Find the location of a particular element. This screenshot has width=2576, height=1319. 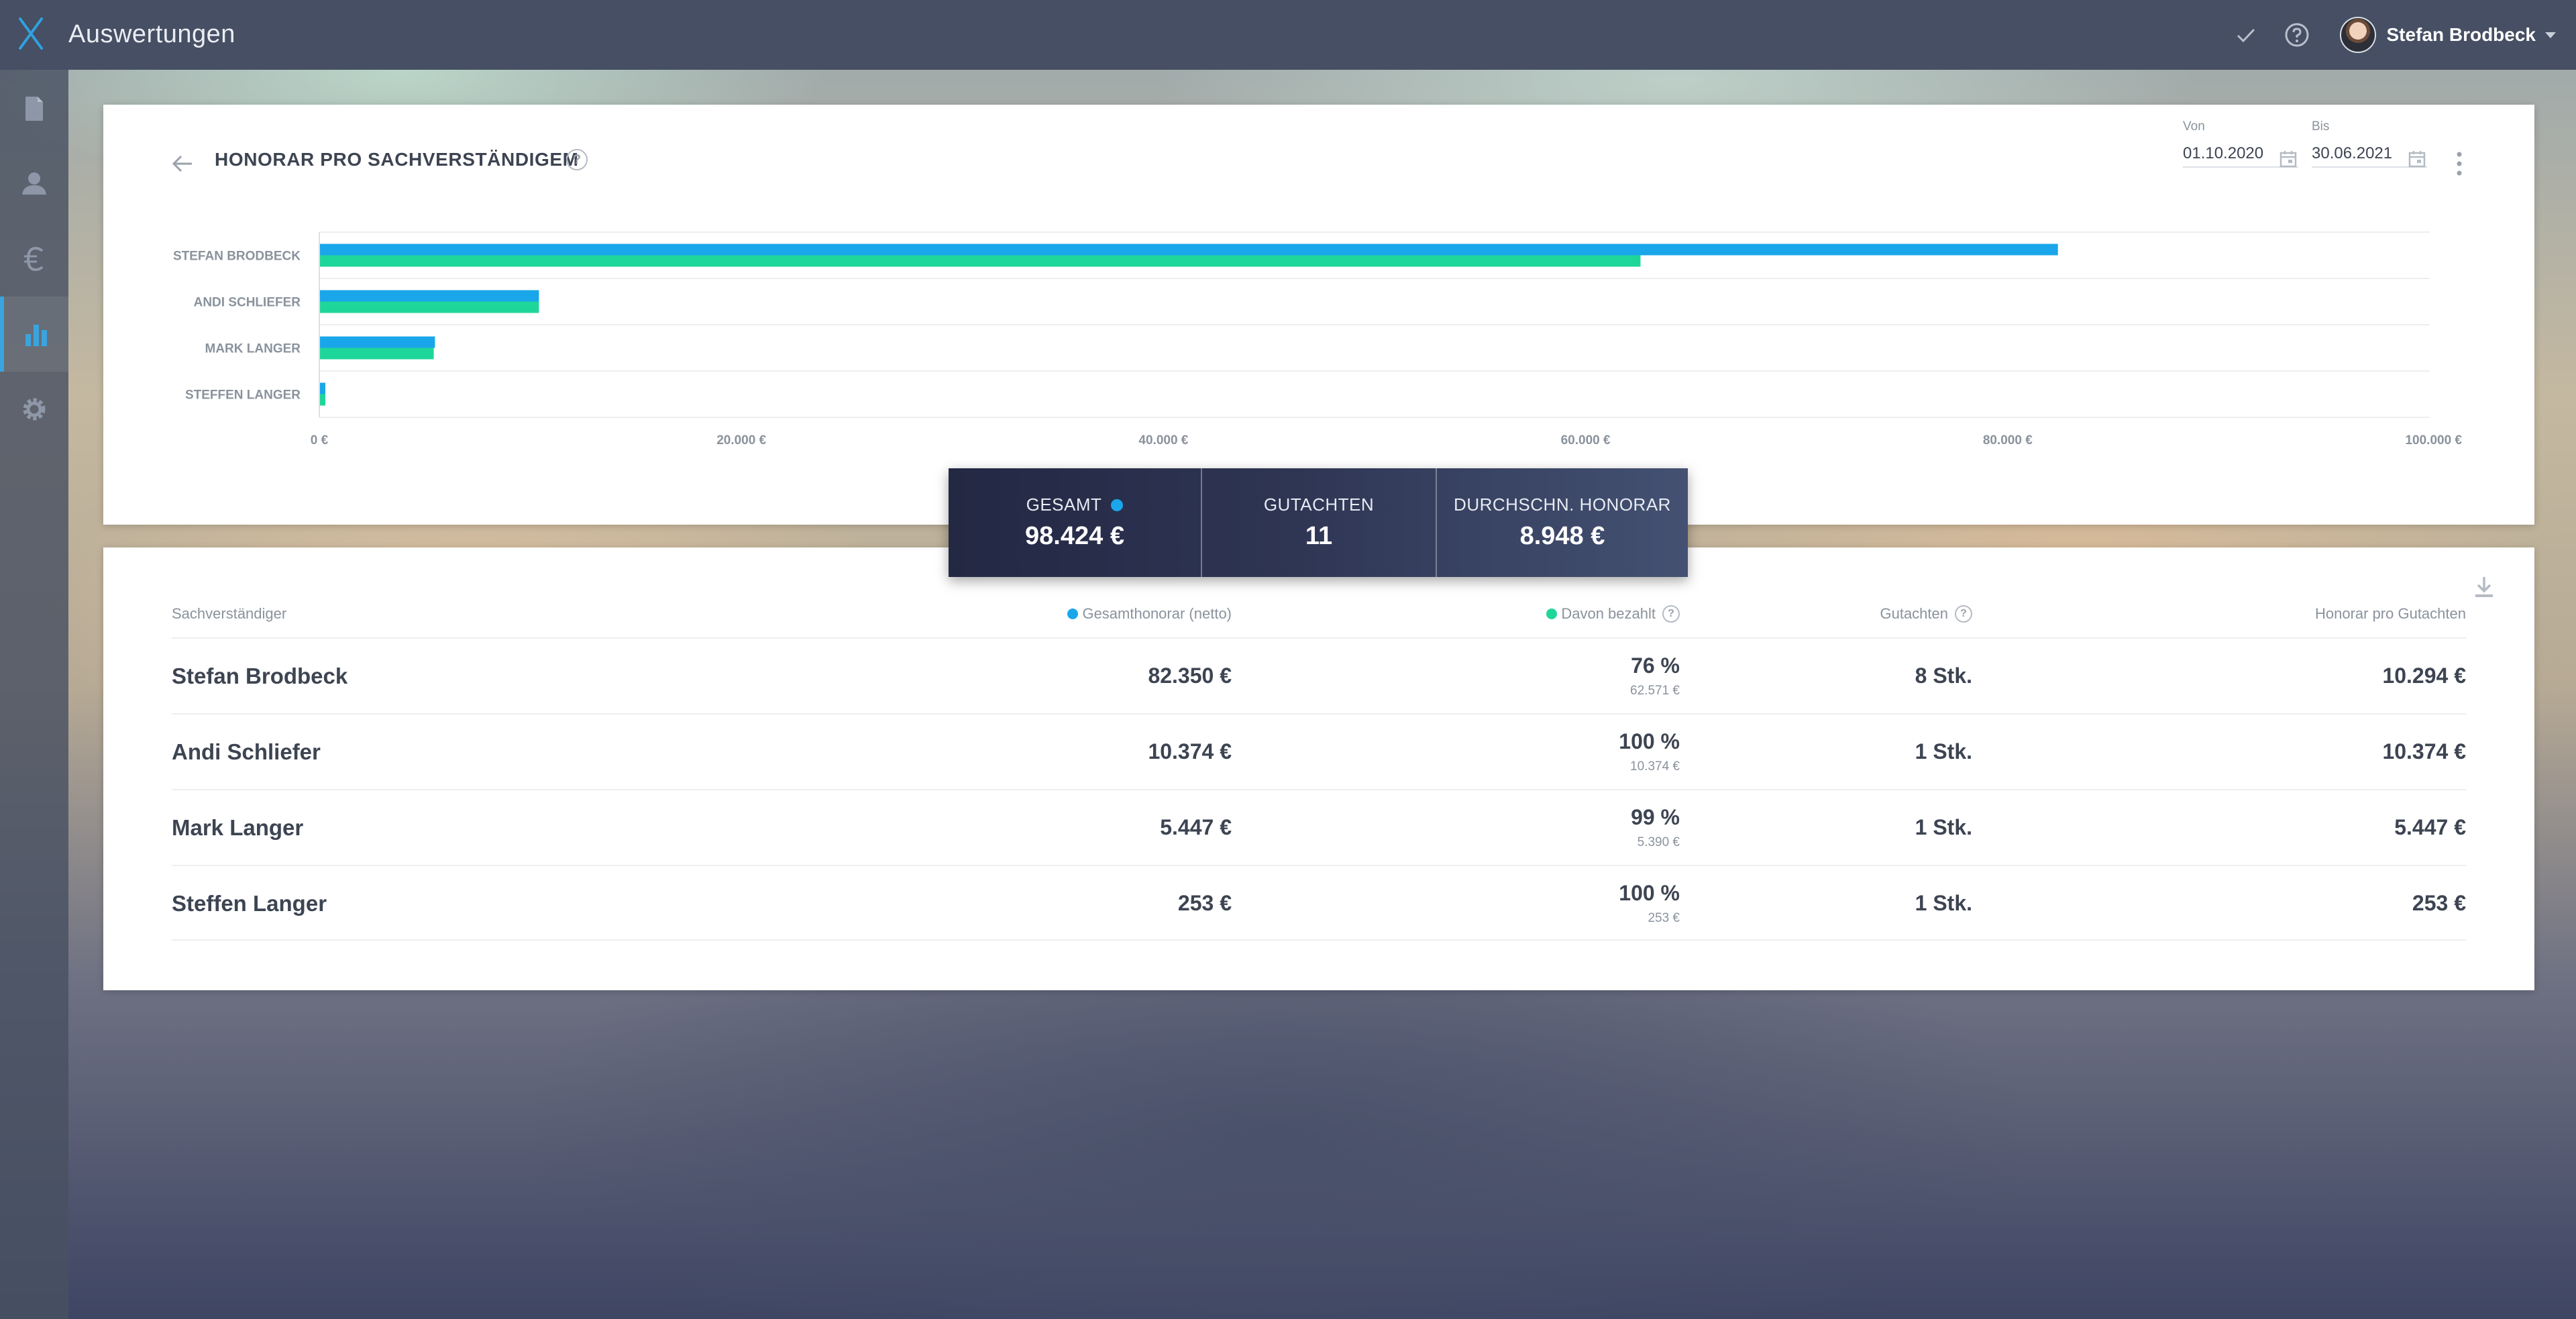

row-total: 5.447 € is located at coordinates (1196, 827).